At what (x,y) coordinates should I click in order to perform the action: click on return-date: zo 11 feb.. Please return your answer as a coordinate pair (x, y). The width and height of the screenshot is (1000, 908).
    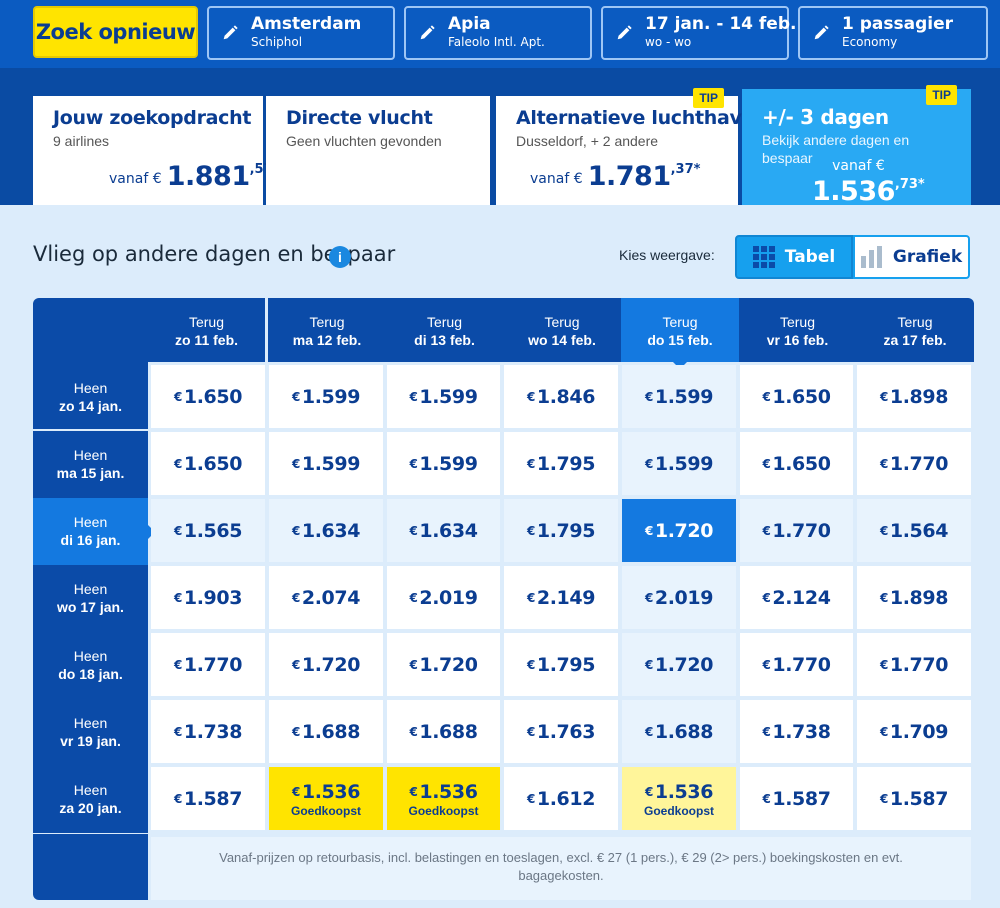
    Looking at the image, I should click on (206, 340).